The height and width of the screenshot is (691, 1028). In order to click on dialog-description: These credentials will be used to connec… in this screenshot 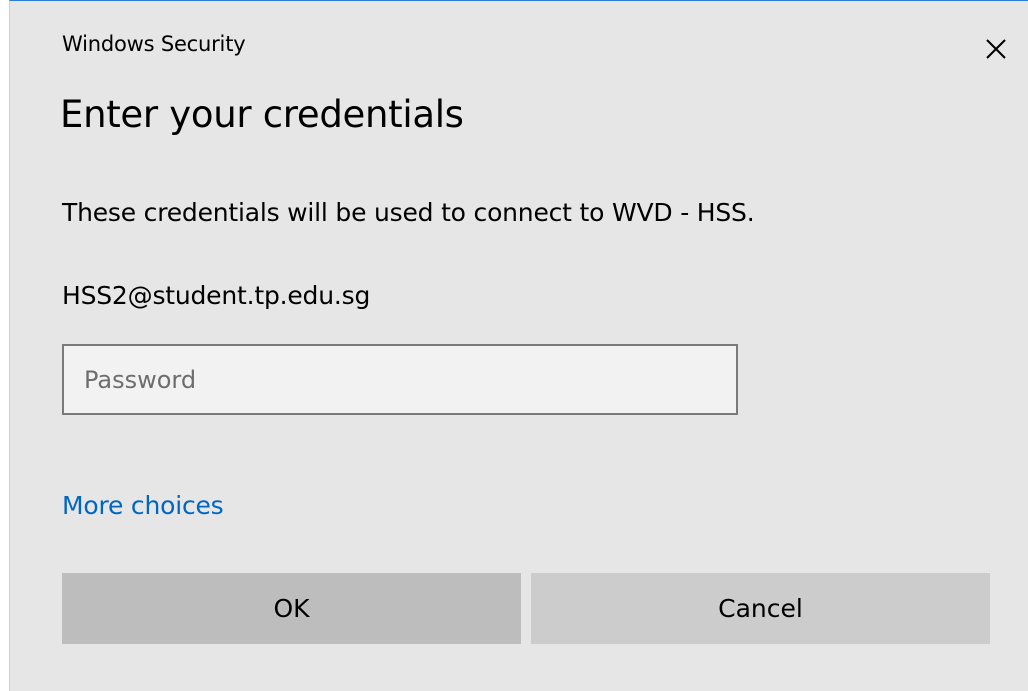, I will do `click(408, 212)`.